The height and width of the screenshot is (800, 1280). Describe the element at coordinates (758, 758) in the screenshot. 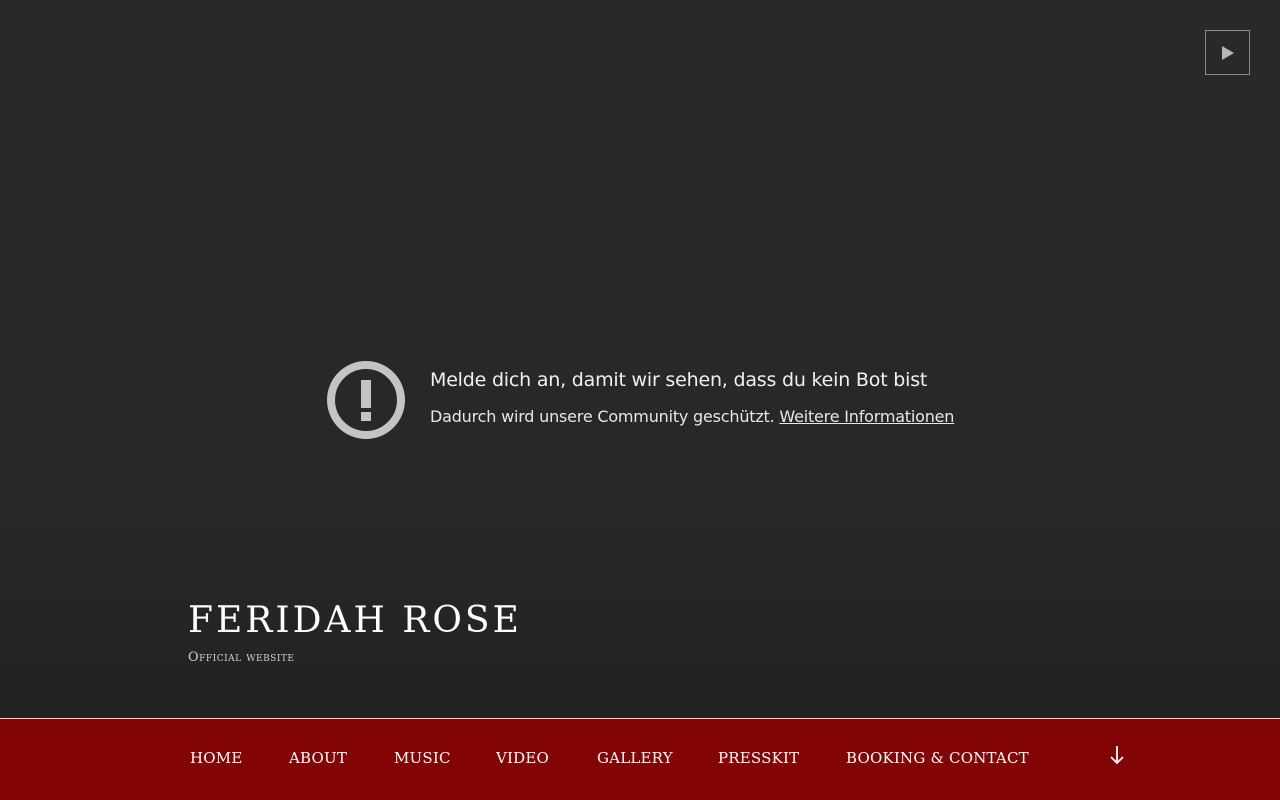

I see `nav-item-presskit: PRESSKIT` at that location.